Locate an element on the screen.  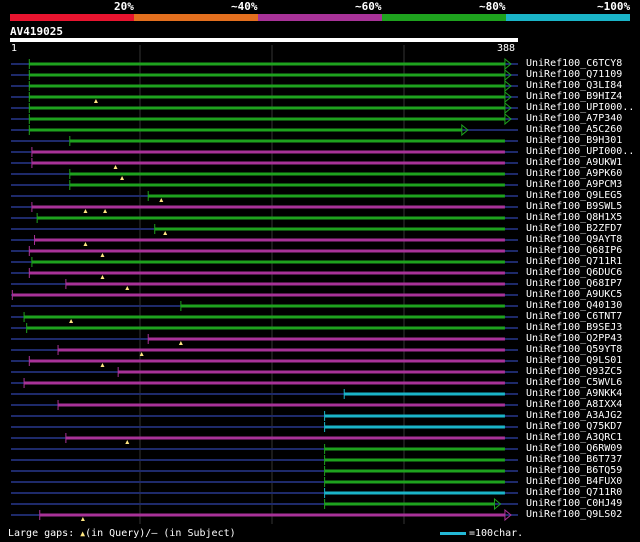
hit-name-link: UniRef100_Q8H1X5 is located at coordinates (574, 217).